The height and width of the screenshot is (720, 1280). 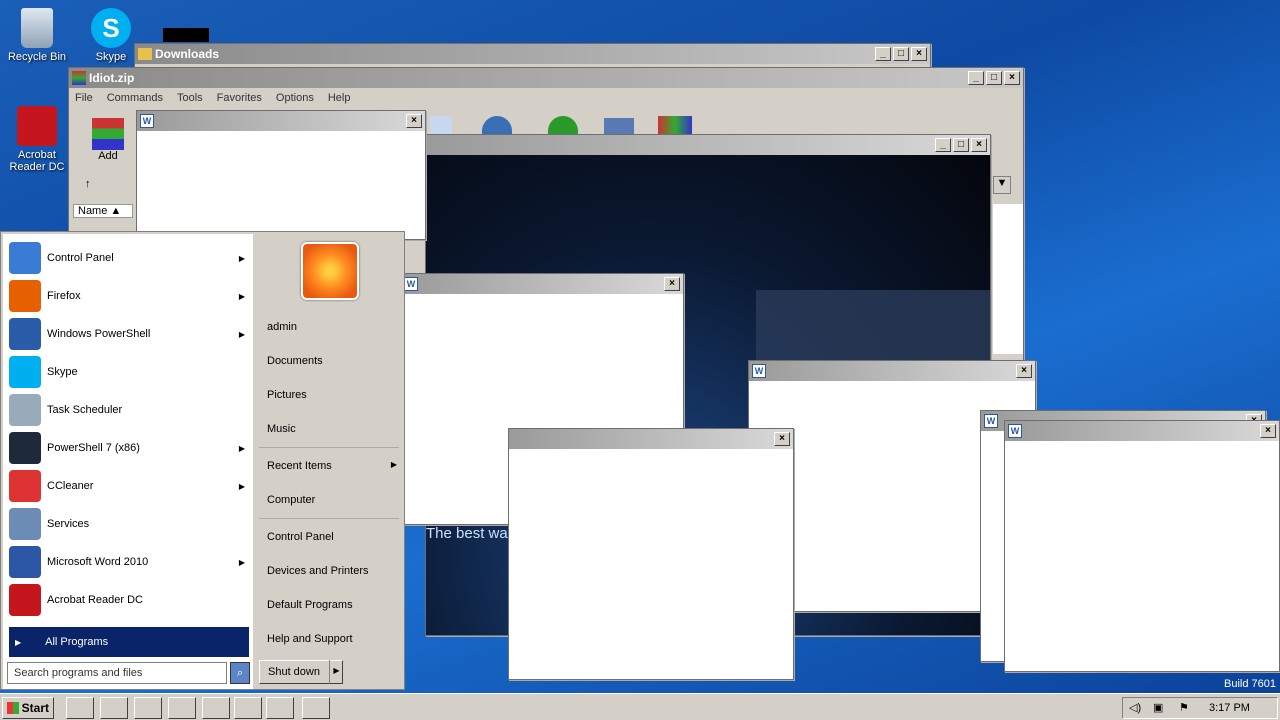 I want to click on wizard-icon, so click(x=441, y=125).